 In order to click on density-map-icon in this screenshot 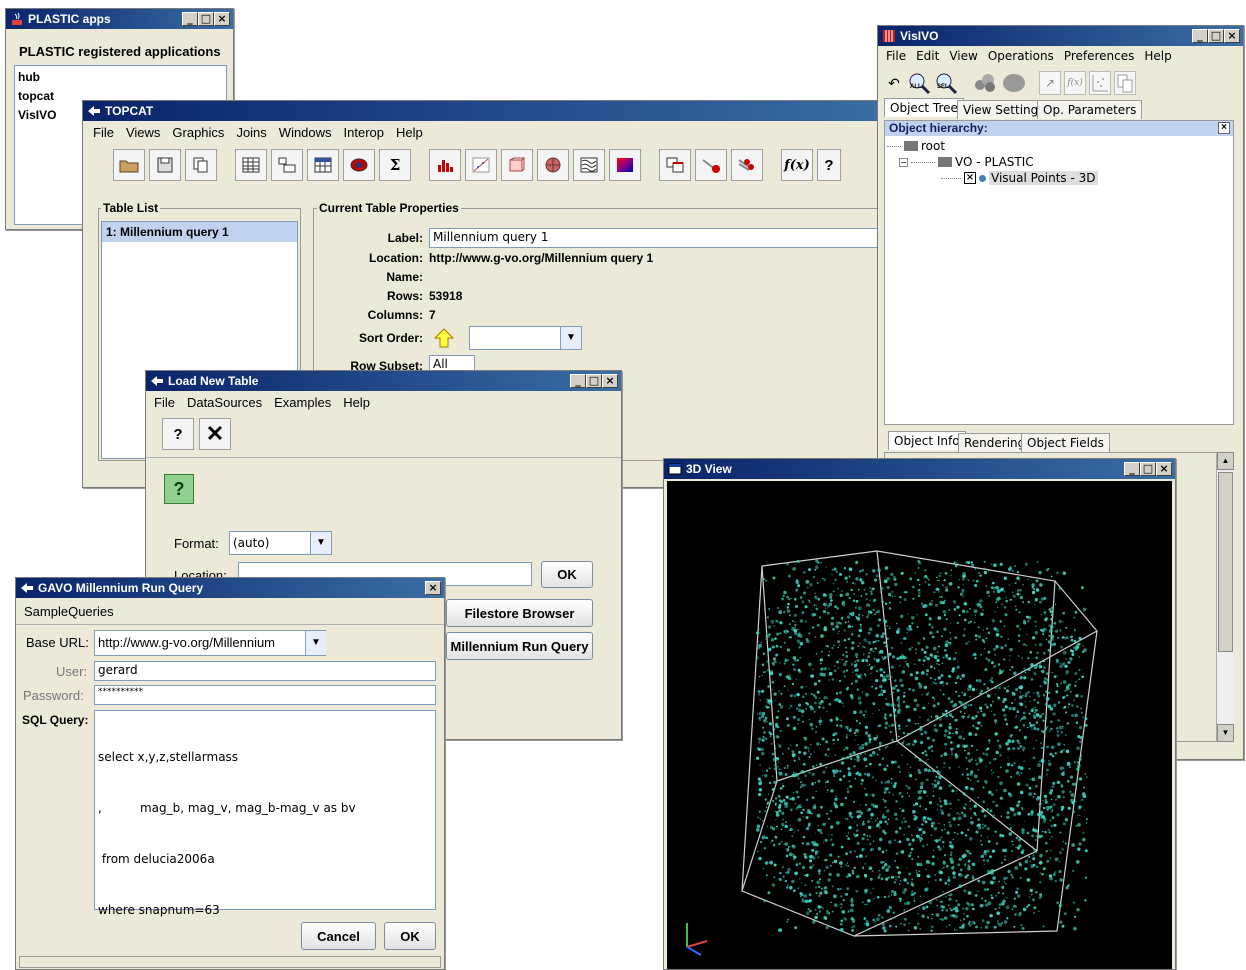, I will do `click(625, 165)`.